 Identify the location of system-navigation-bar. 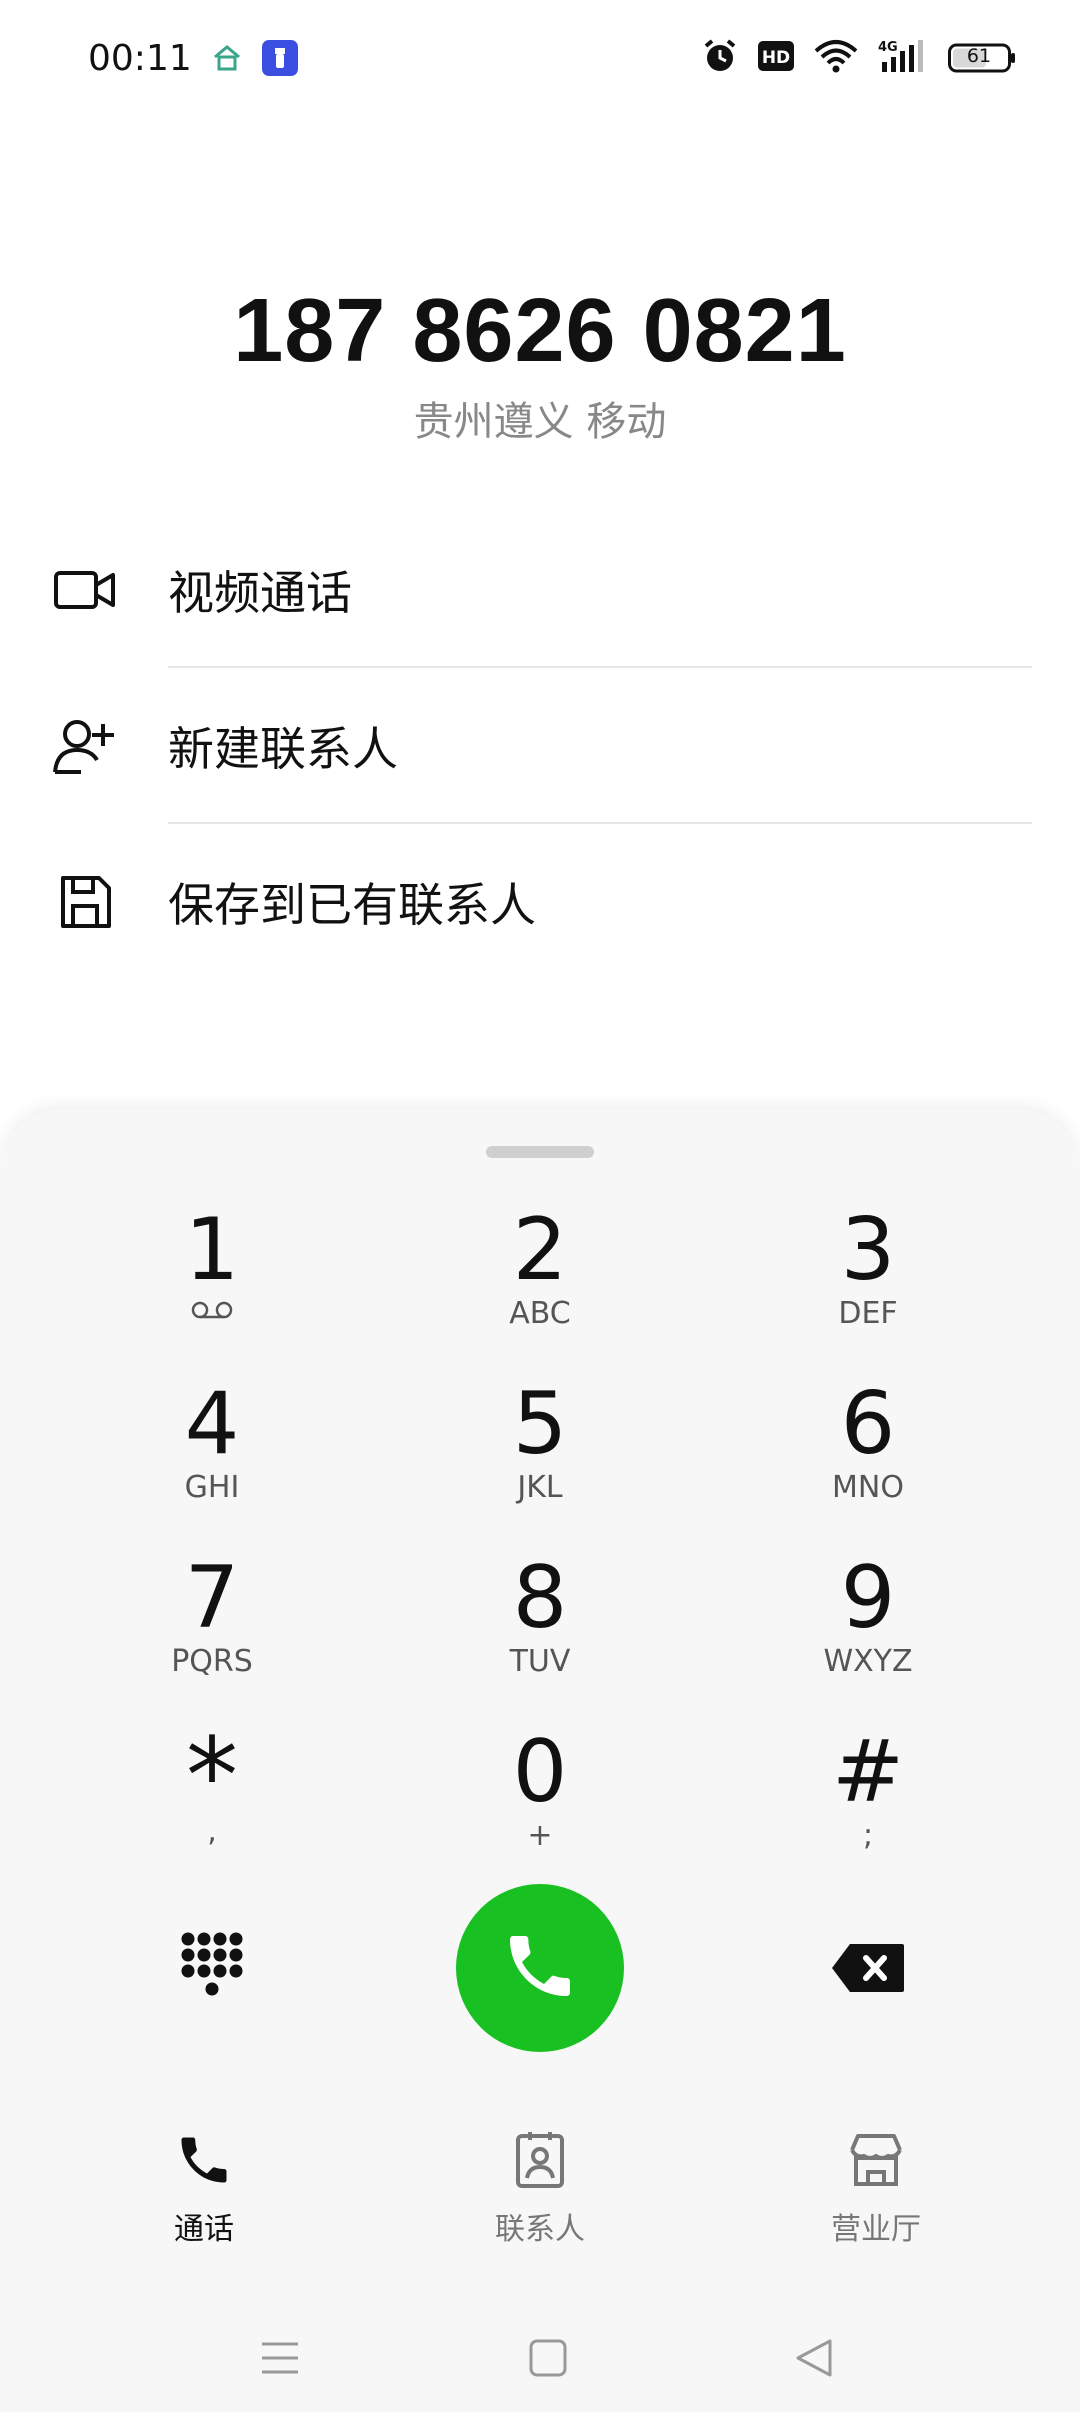
(540, 2356).